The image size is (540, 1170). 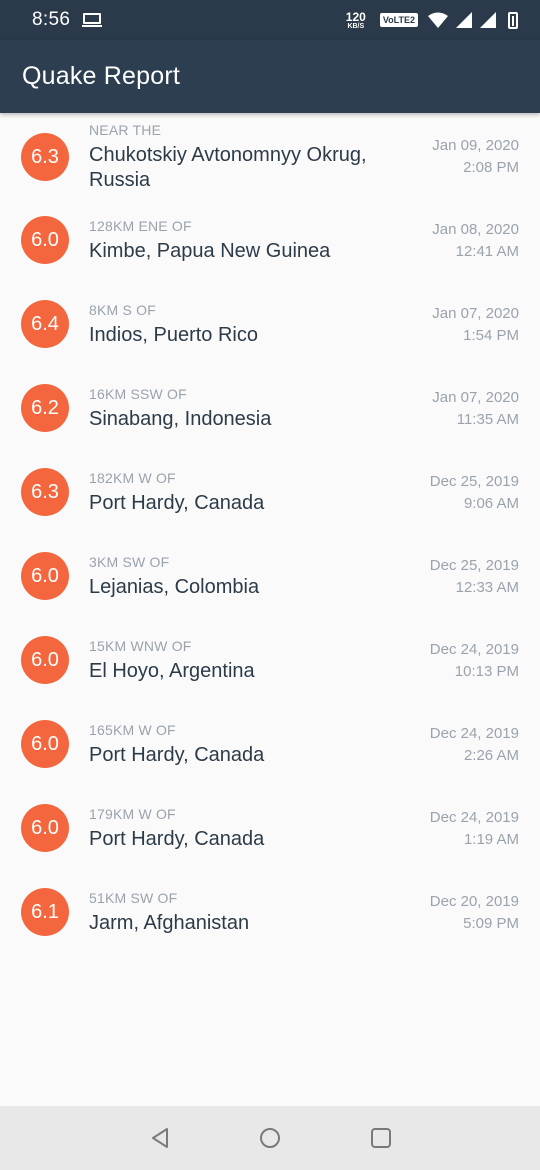 What do you see at coordinates (475, 145) in the screenshot?
I see `quake-date: Jan 09, 2020` at bounding box center [475, 145].